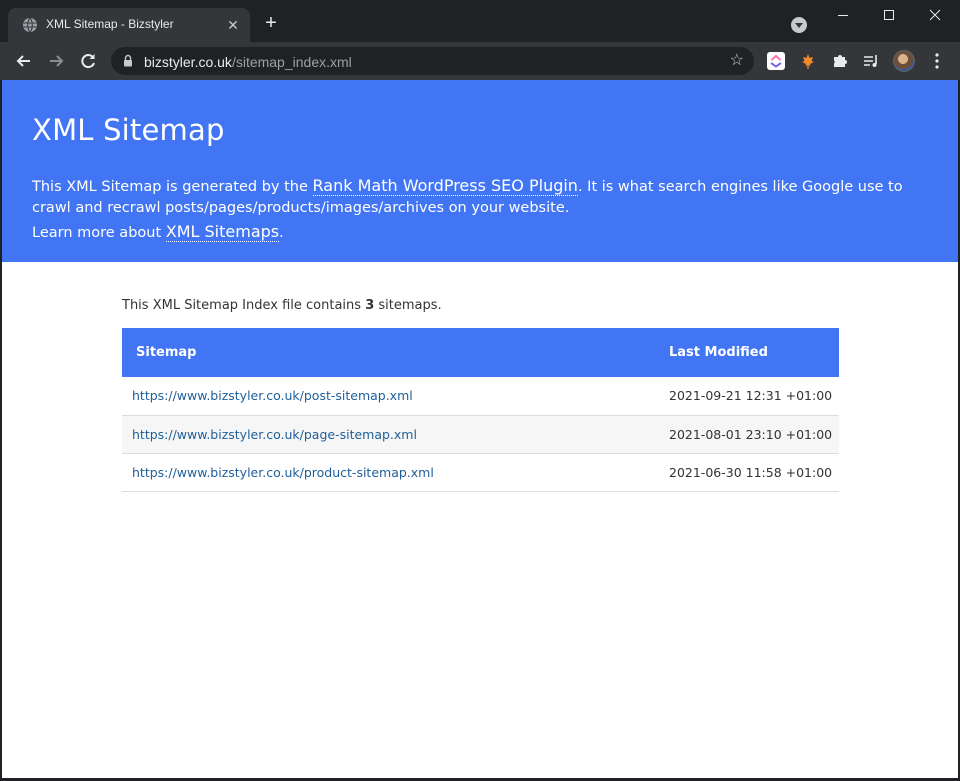 The height and width of the screenshot is (781, 960). I want to click on forward-arrow-icon, so click(56, 61).